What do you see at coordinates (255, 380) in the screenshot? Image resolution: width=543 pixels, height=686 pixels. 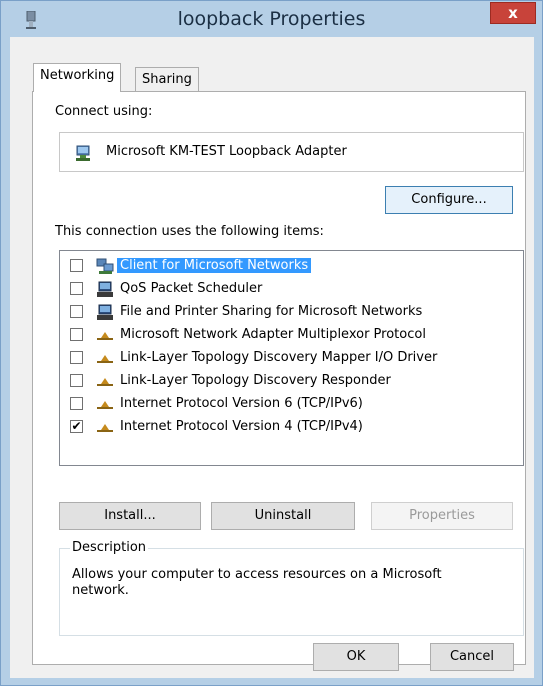 I see `item-label: Link-Layer Topology Discovery Responder` at bounding box center [255, 380].